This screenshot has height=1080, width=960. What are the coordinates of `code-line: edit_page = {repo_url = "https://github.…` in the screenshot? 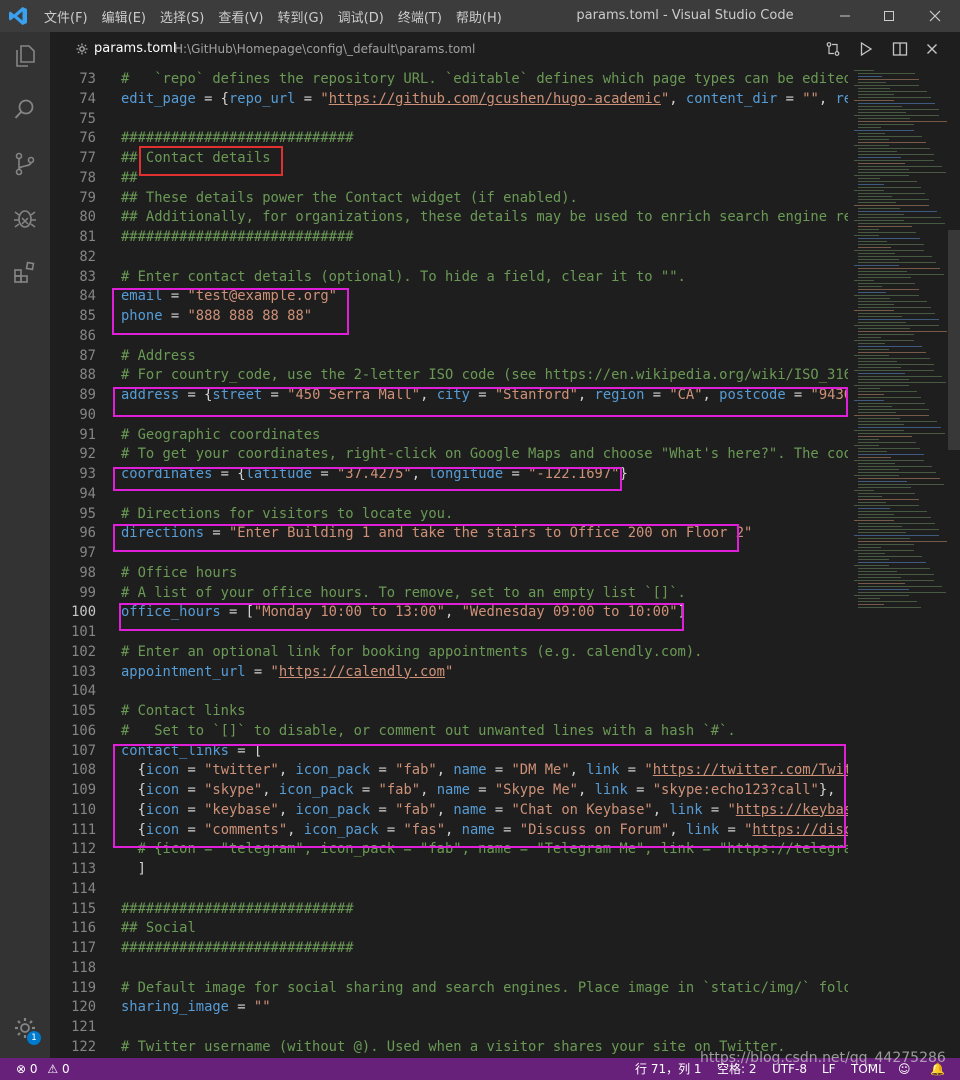 It's located at (484, 99).